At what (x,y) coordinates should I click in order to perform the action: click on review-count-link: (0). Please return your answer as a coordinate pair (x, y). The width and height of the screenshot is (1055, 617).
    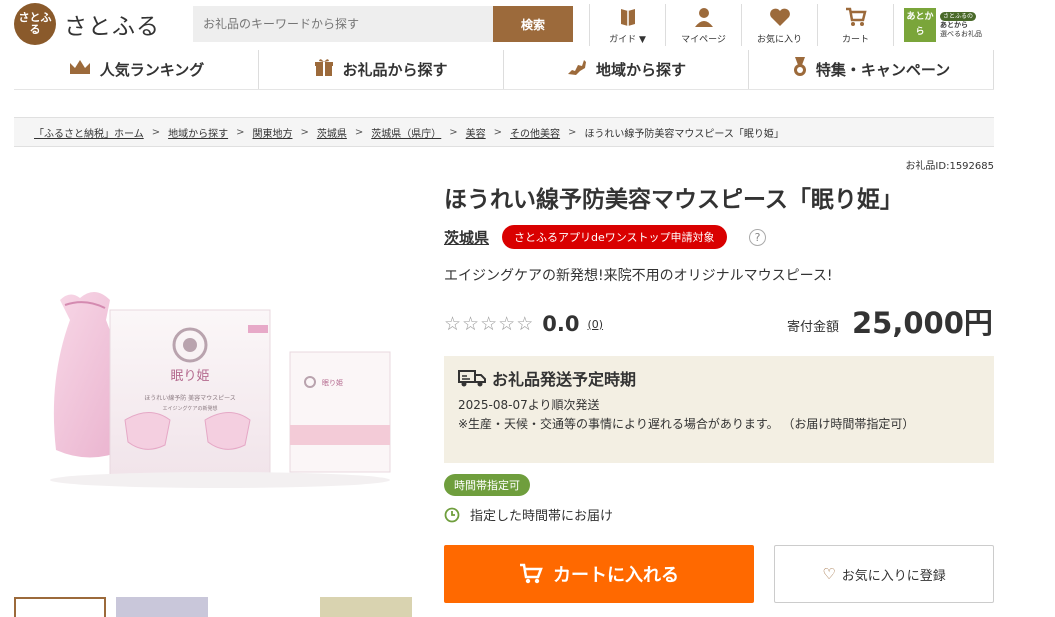
    Looking at the image, I should click on (595, 324).